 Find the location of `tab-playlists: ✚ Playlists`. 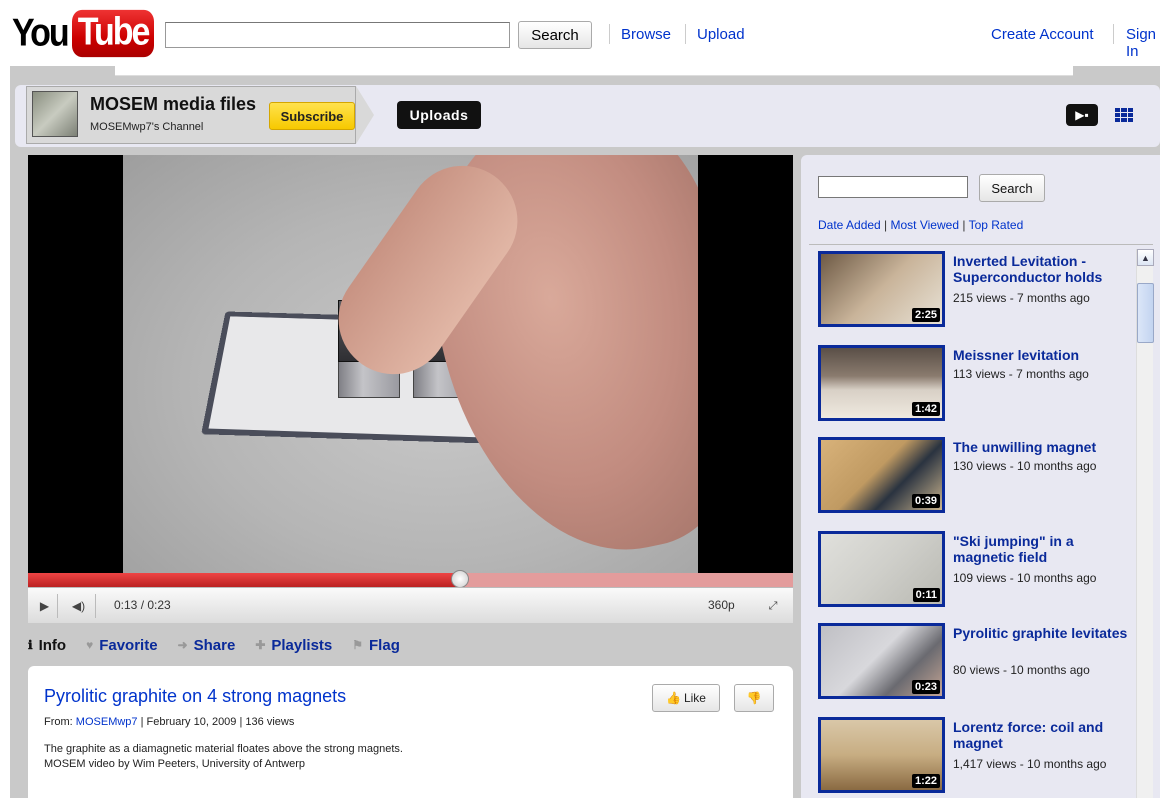

tab-playlists: ✚ Playlists is located at coordinates (293, 645).